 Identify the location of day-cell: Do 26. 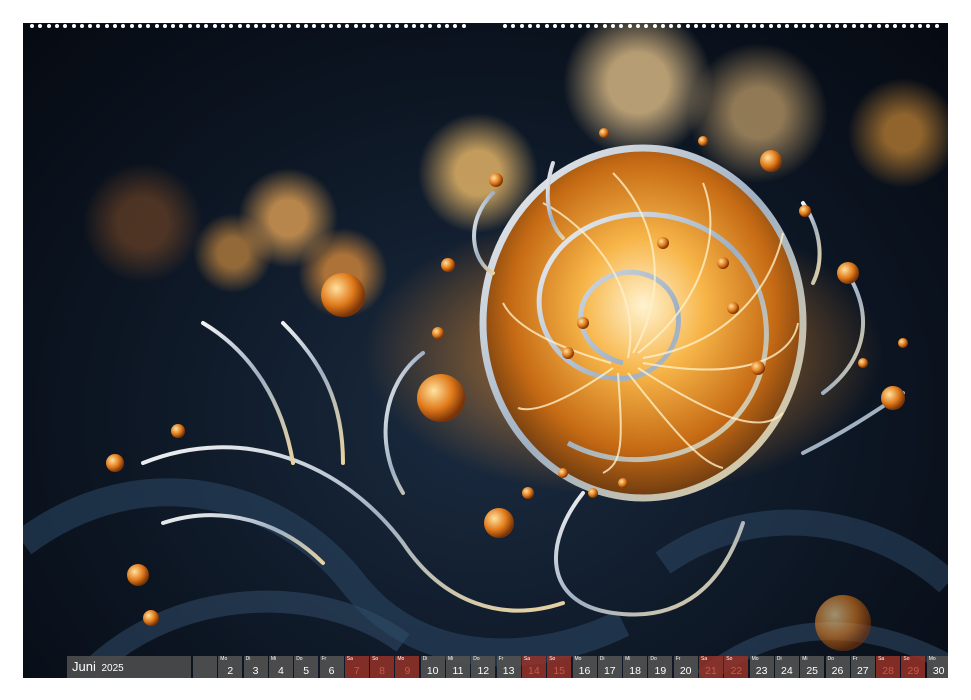
(837, 667).